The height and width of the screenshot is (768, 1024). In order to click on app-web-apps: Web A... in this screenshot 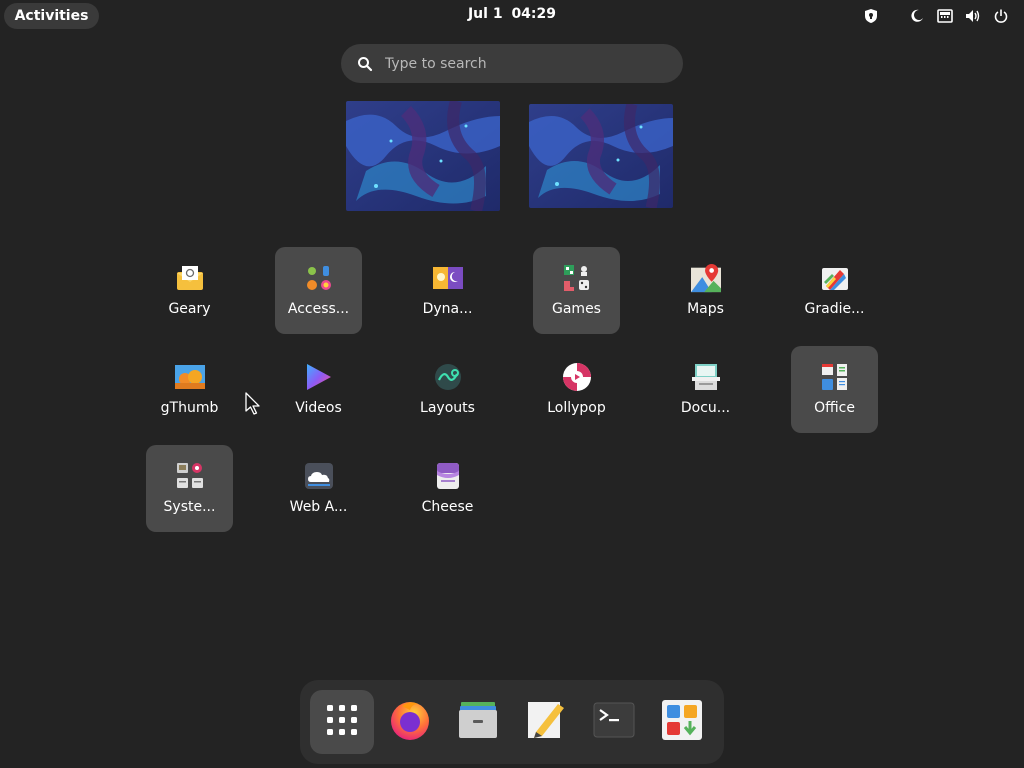, I will do `click(318, 488)`.